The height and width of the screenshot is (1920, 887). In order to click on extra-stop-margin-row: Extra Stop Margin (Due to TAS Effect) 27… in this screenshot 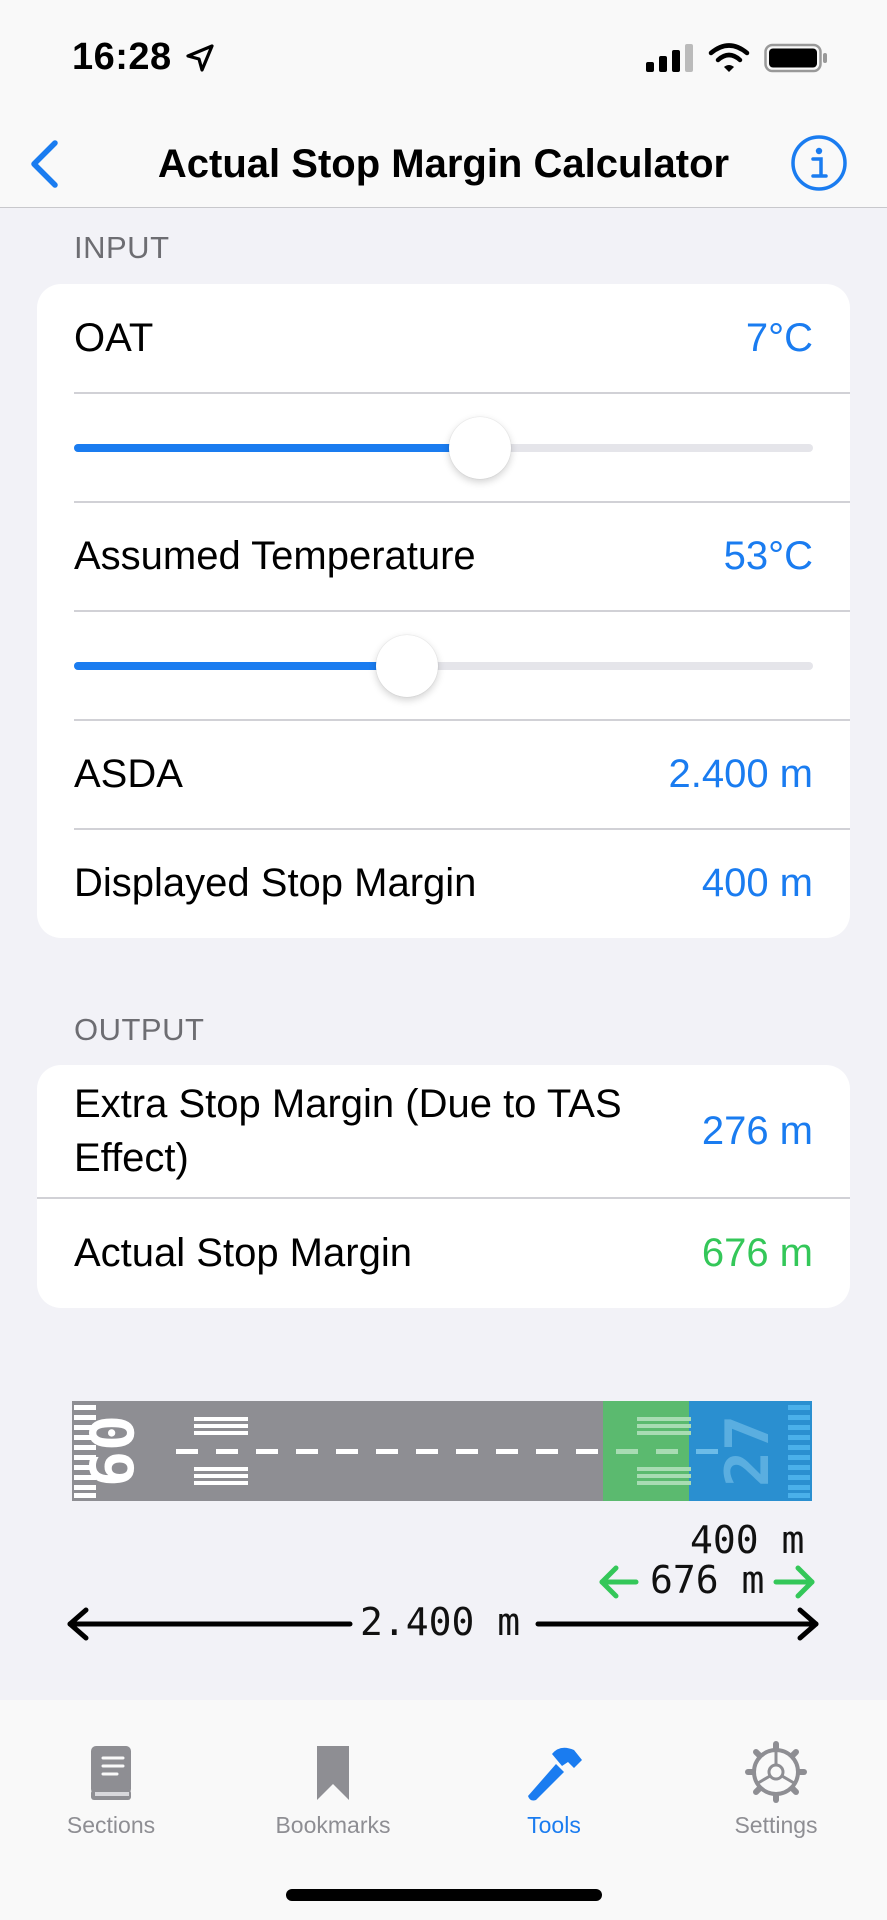, I will do `click(443, 1131)`.